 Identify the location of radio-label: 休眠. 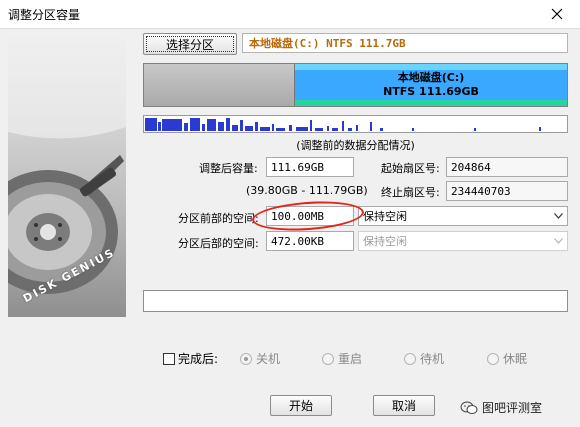
(515, 359).